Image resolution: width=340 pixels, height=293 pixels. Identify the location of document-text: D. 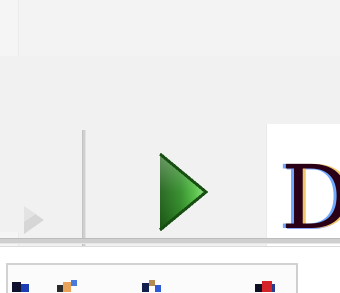
(310, 198).